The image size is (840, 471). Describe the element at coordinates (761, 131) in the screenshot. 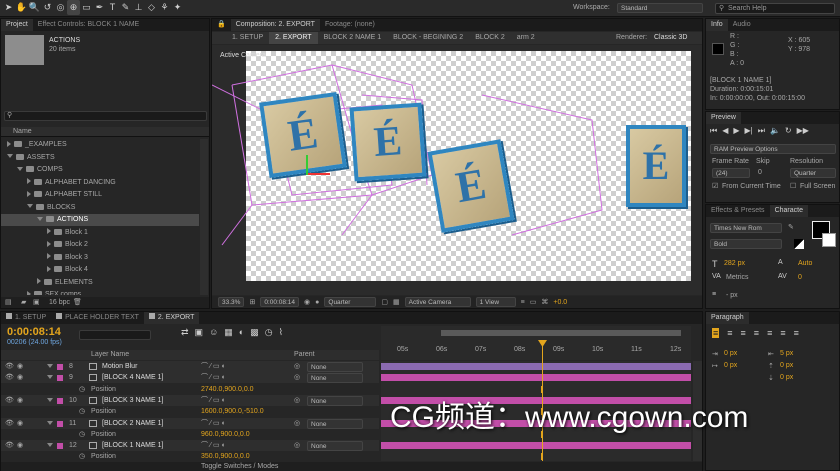

I see `last-frame-icon: ⏭` at that location.